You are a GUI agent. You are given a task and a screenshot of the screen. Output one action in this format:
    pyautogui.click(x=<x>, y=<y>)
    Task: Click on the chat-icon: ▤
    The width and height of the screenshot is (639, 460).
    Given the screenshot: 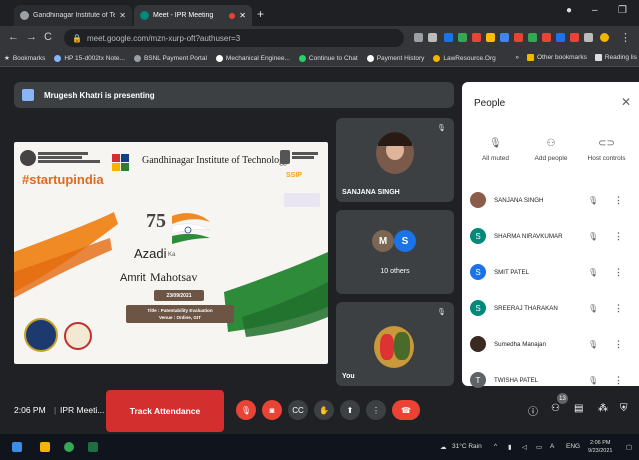 What is the action you would take?
    pyautogui.click(x=578, y=408)
    